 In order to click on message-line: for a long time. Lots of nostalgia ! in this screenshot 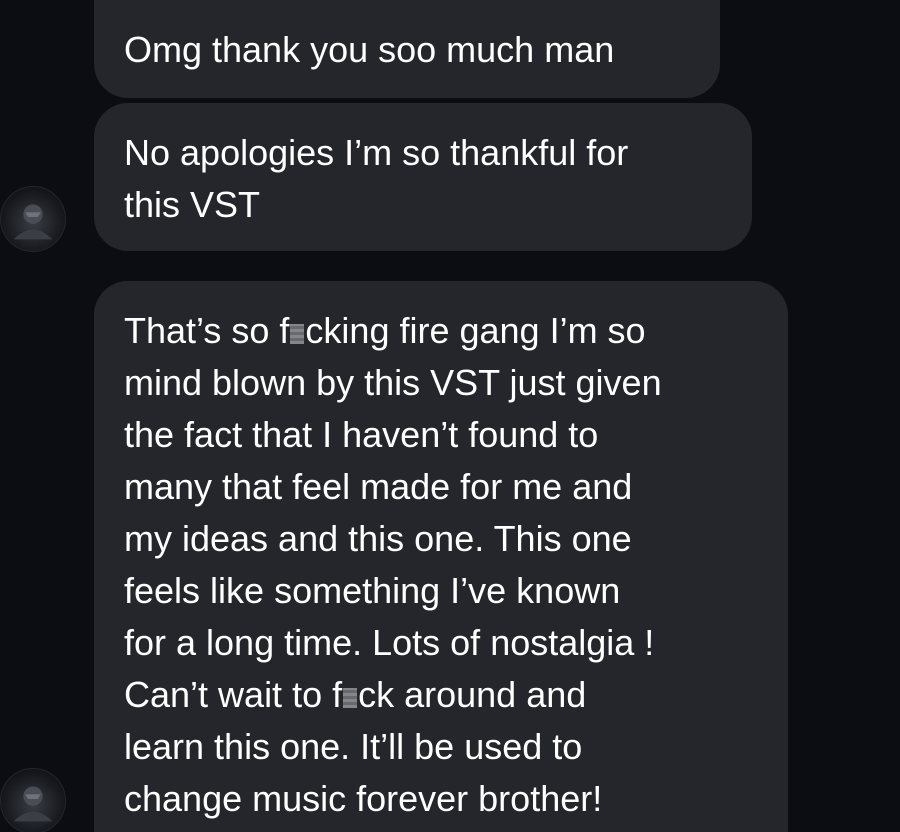, I will do `click(389, 642)`.